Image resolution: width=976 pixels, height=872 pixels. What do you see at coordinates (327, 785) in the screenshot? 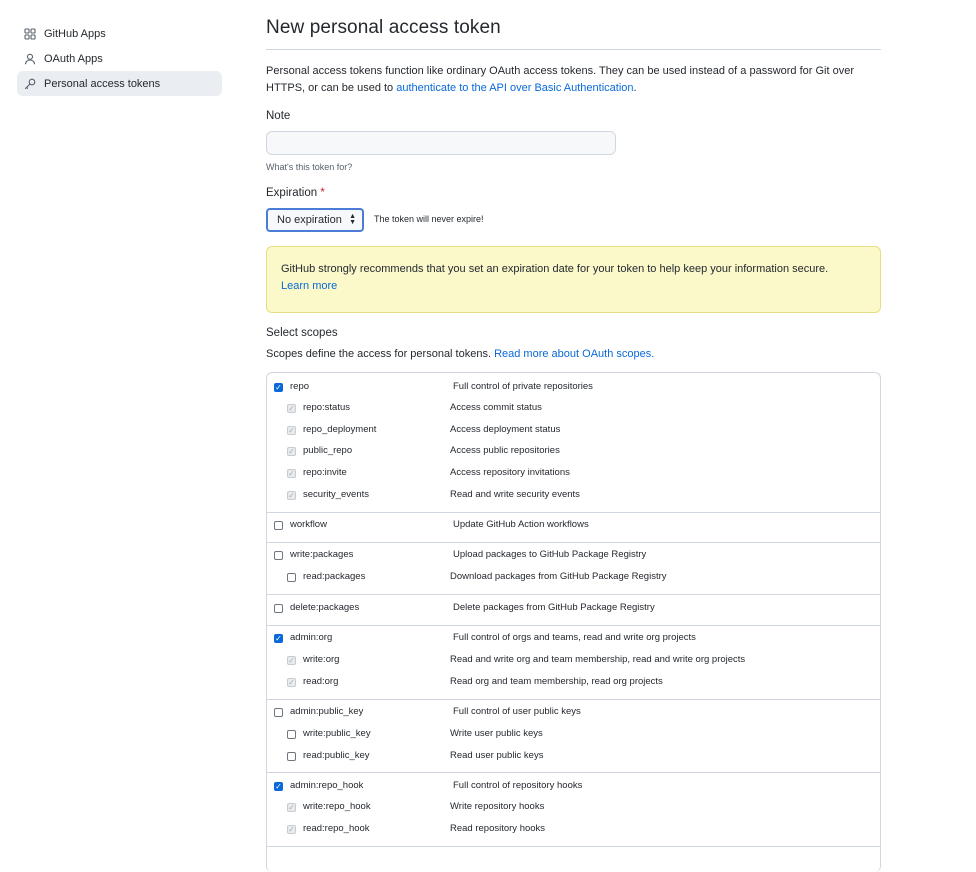
I see `scope-name: admin:repo_hook` at bounding box center [327, 785].